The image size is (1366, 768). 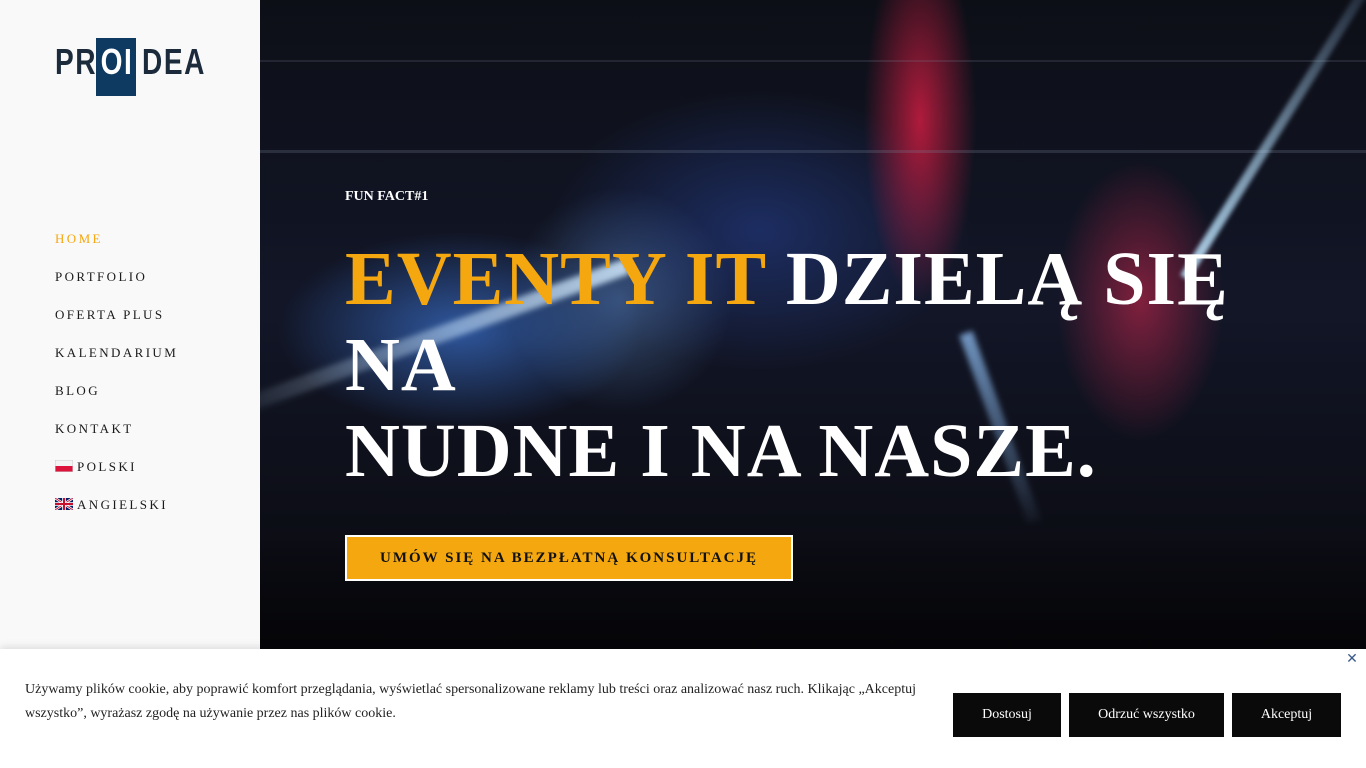 What do you see at coordinates (721, 451) in the screenshot?
I see `headline-line2: NUDNE I NA NASZE.` at bounding box center [721, 451].